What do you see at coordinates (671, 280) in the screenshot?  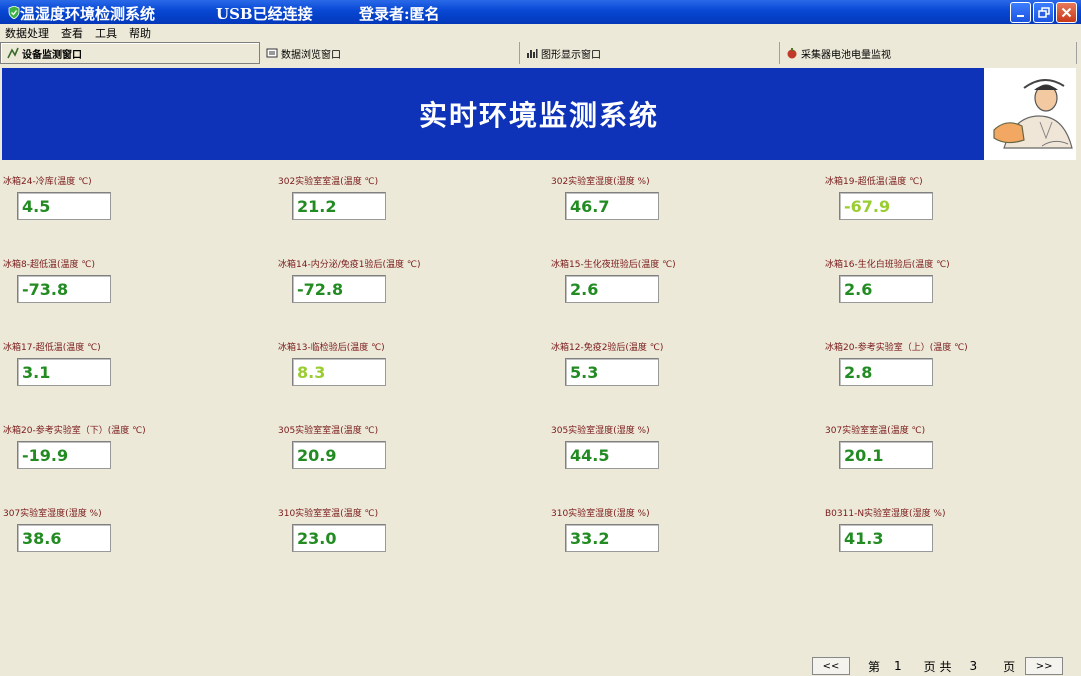 I see `sensor-cell: 冰箱15-生化夜班验后(温度 ℃) 2.6` at bounding box center [671, 280].